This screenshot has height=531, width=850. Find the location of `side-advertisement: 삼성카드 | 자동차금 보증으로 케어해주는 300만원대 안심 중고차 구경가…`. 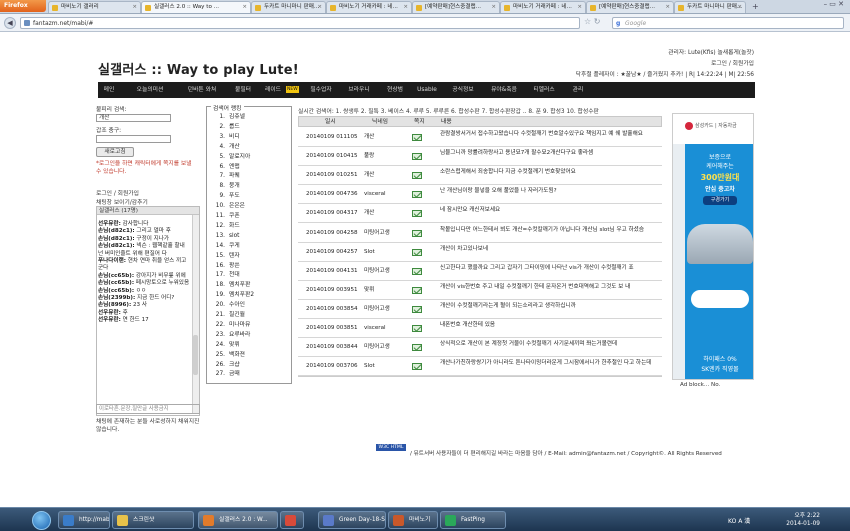

side-advertisement: 삼성카드 | 자동차금 보증으로 케어해주는 300만원대 안심 중고차 구경가… is located at coordinates (713, 246).